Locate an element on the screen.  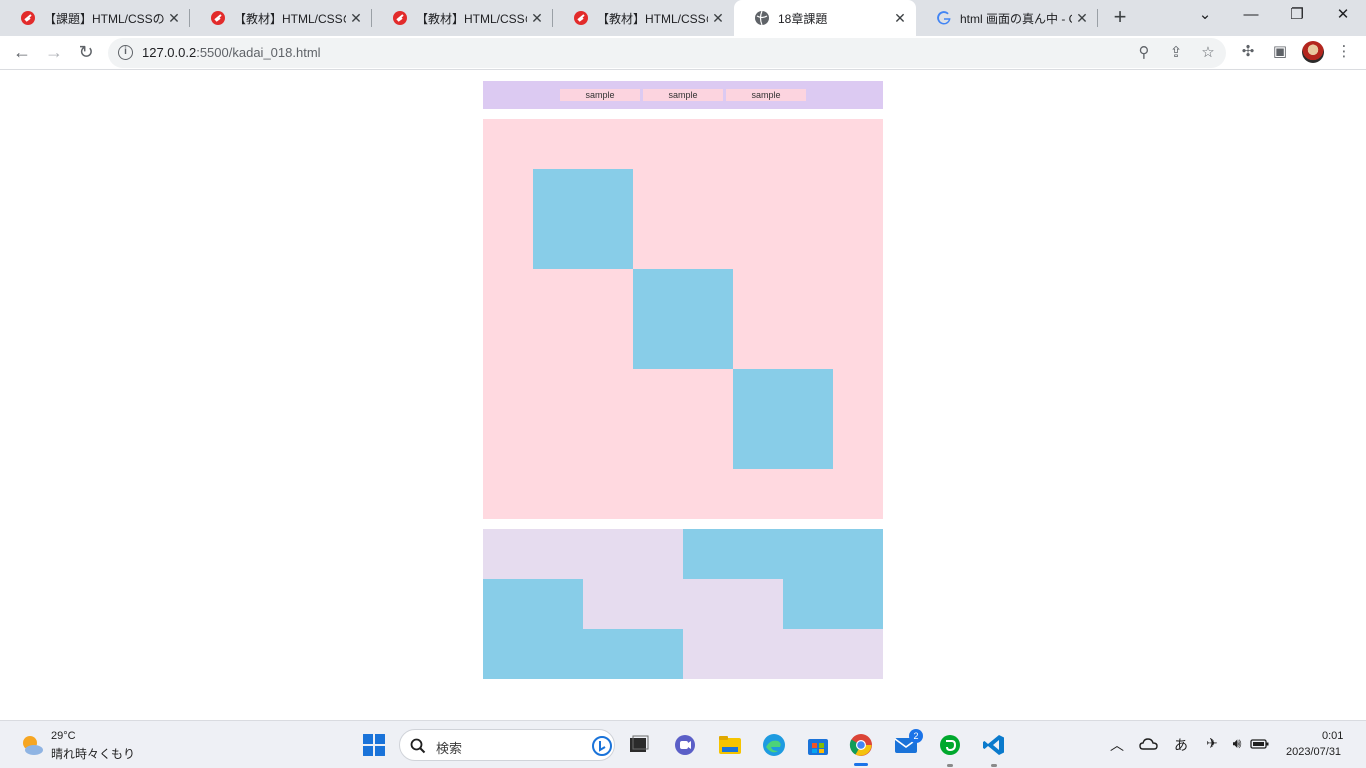
share-icon: ⇪ is located at coordinates (1176, 54).